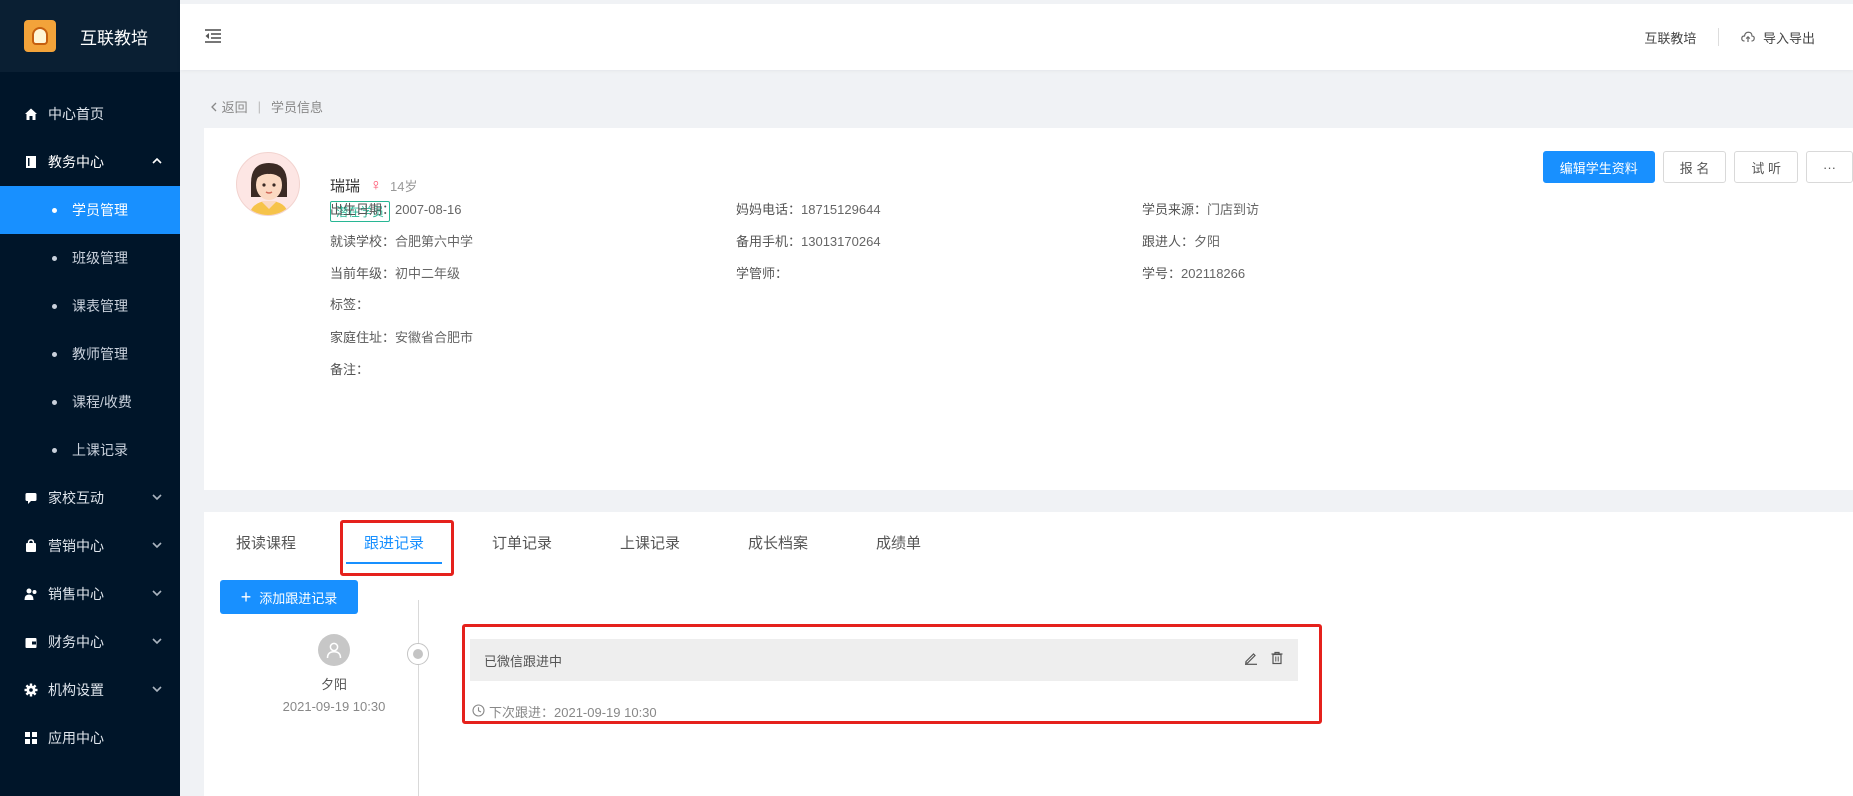 Image resolution: width=1853 pixels, height=796 pixels. Describe the element at coordinates (298, 598) in the screenshot. I see `add-follow-up-label: 添加跟进记录` at that location.